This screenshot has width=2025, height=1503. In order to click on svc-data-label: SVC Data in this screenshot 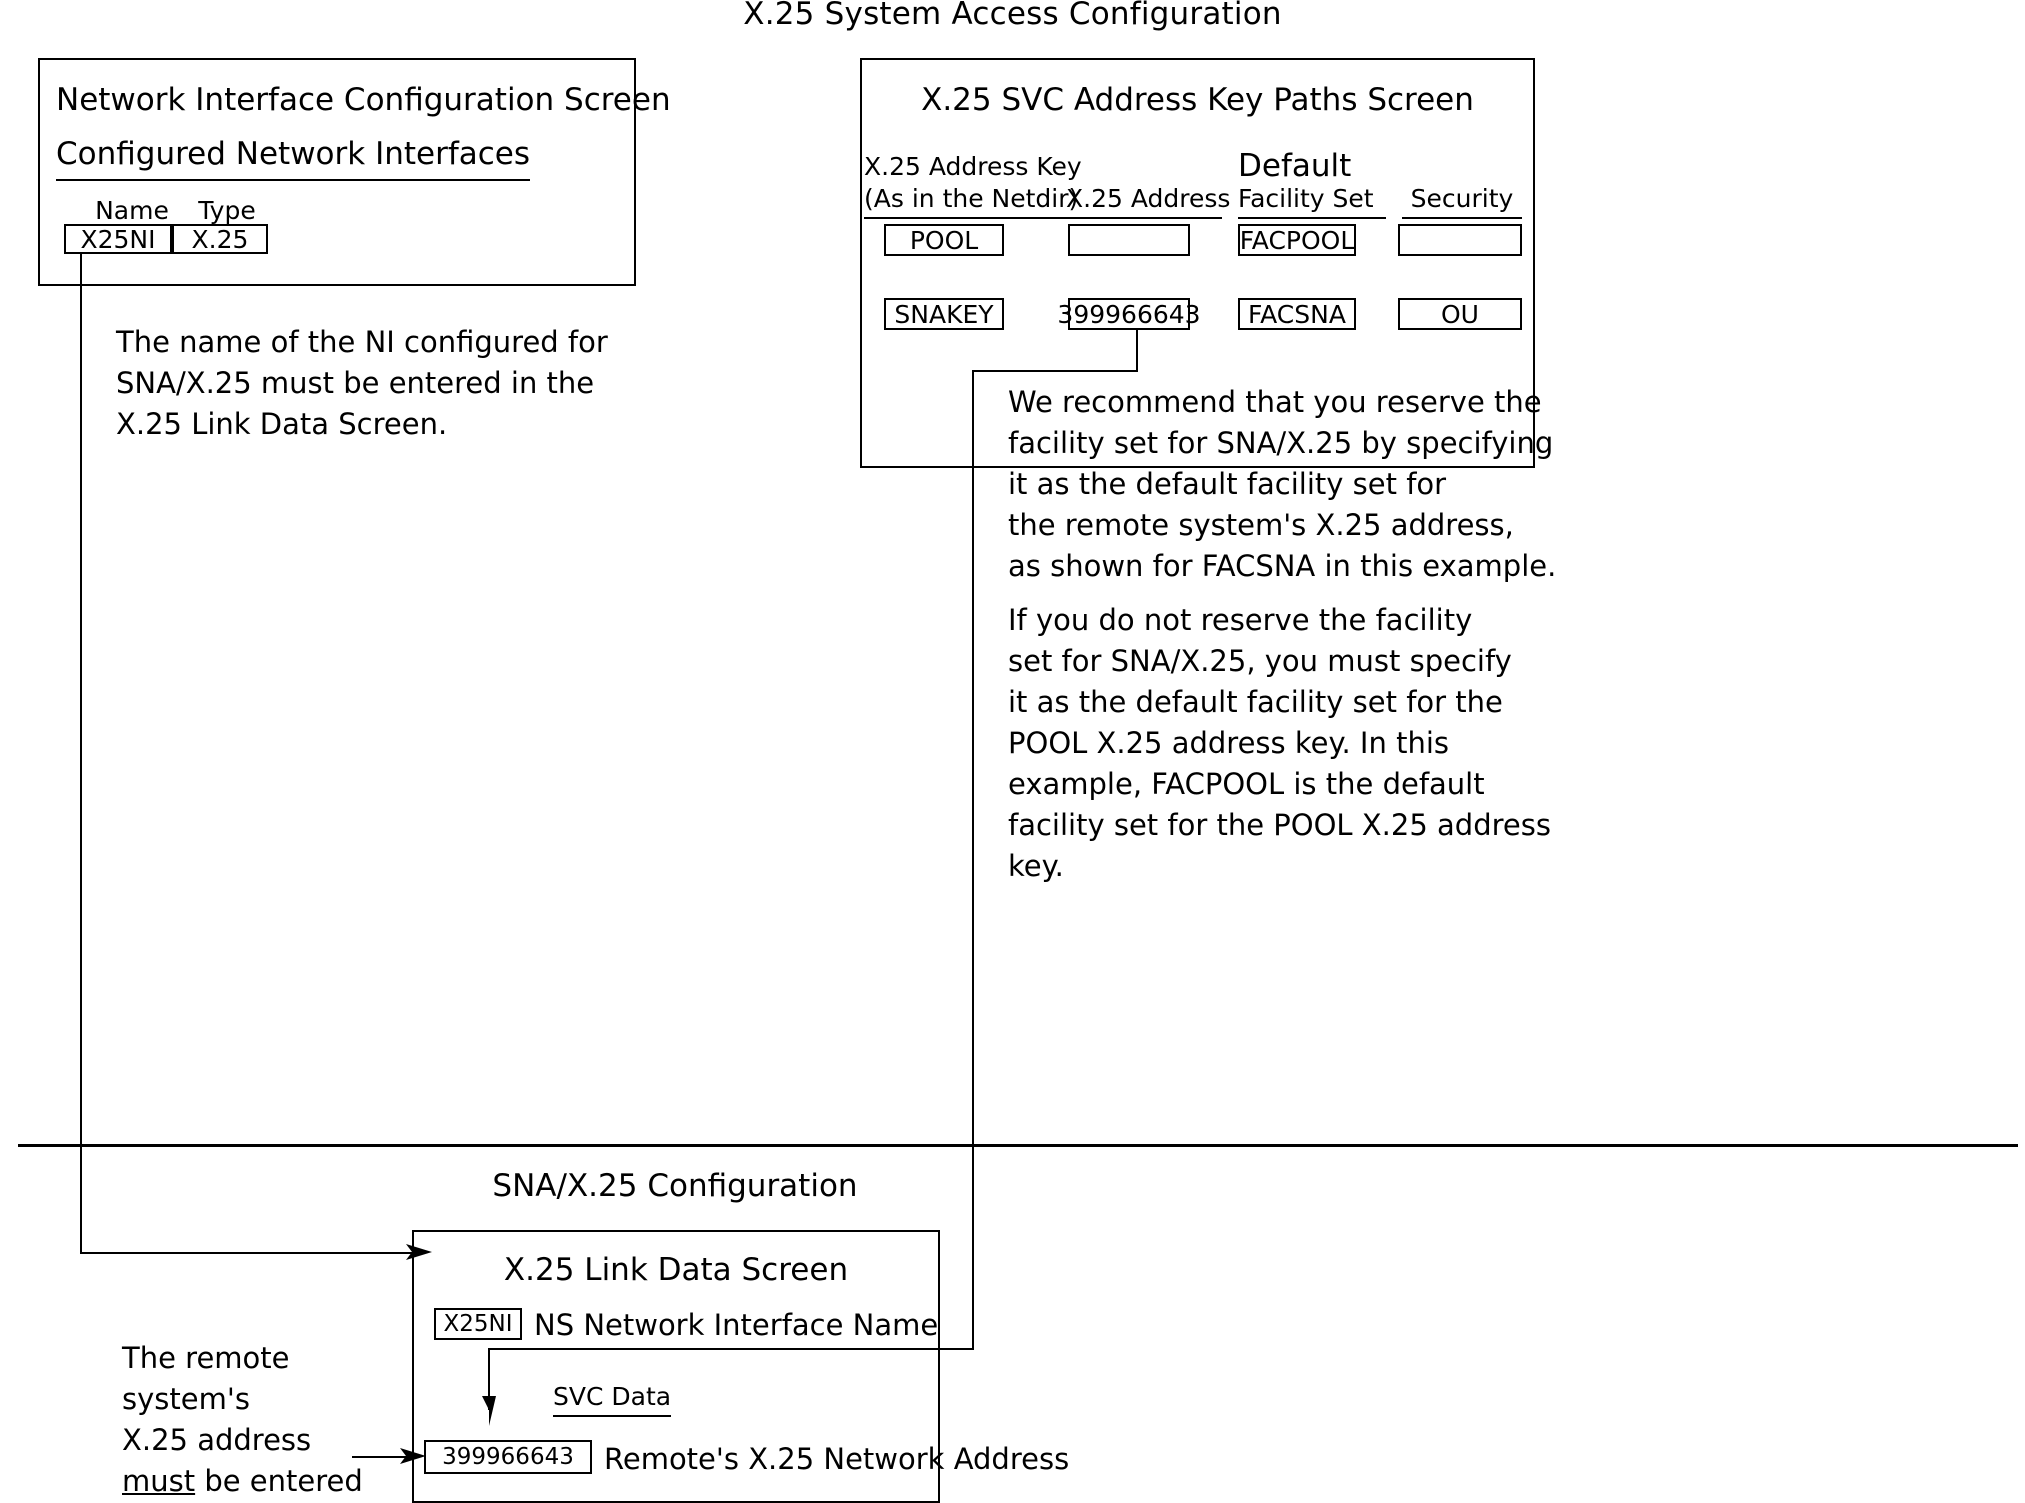, I will do `click(612, 1399)`.